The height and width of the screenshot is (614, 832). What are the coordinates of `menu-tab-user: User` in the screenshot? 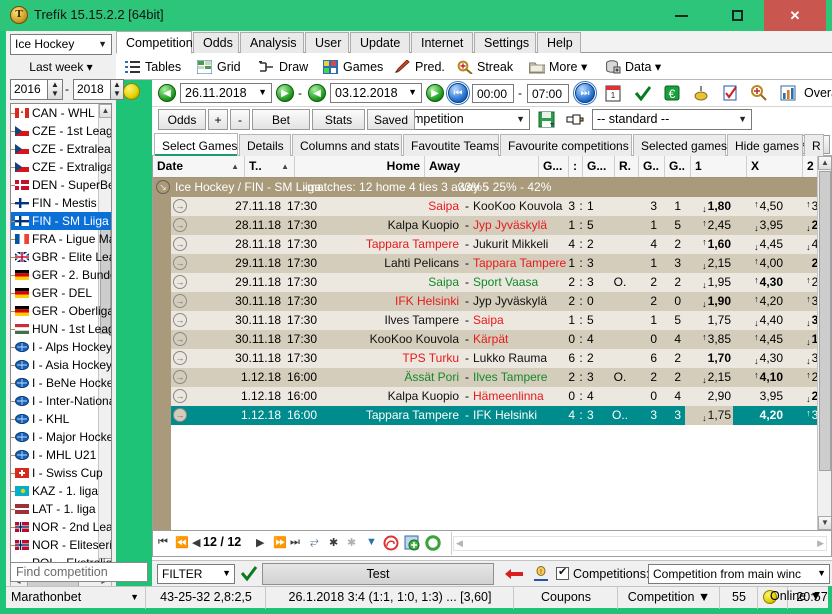 It's located at (327, 42).